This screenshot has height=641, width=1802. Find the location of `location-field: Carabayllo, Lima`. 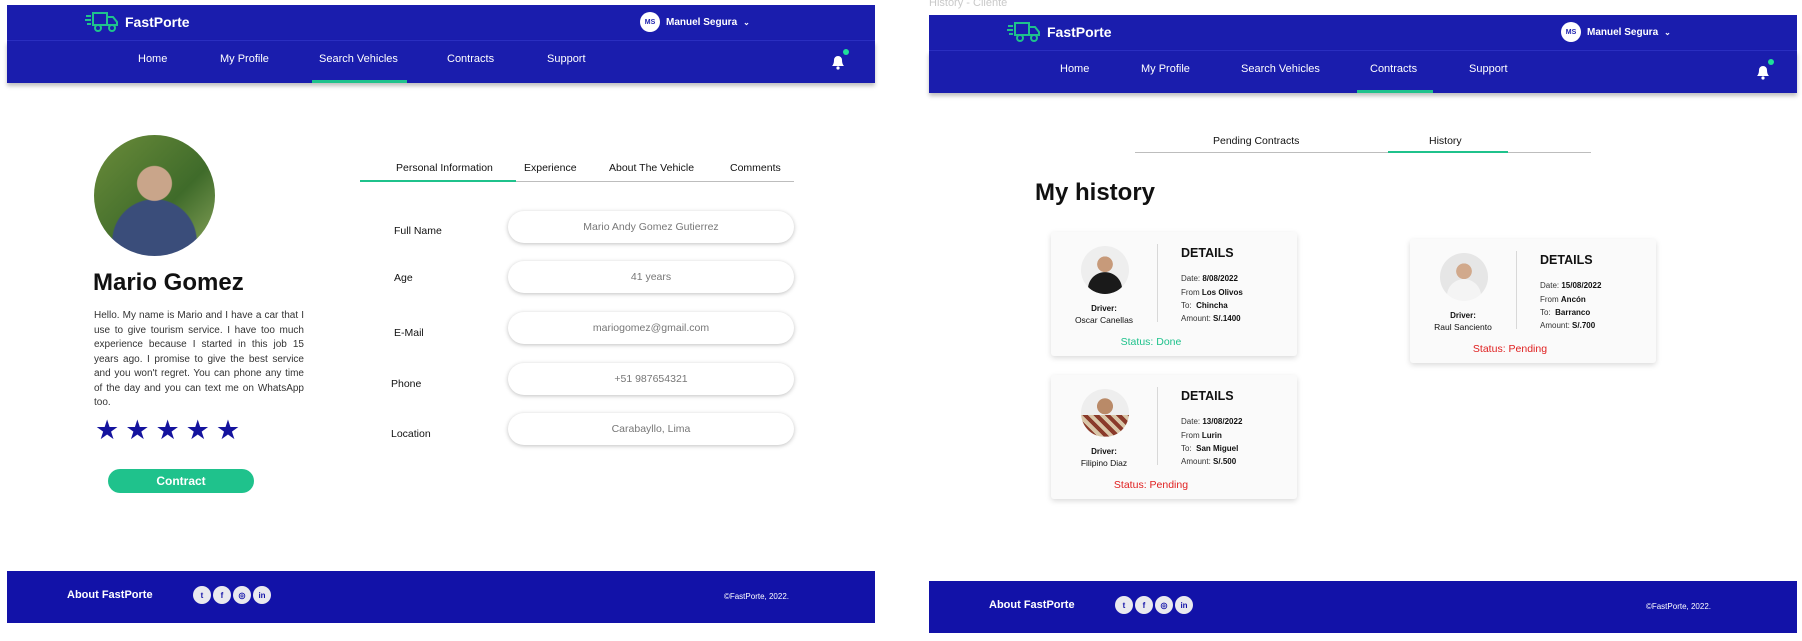

location-field: Carabayllo, Lima is located at coordinates (651, 429).